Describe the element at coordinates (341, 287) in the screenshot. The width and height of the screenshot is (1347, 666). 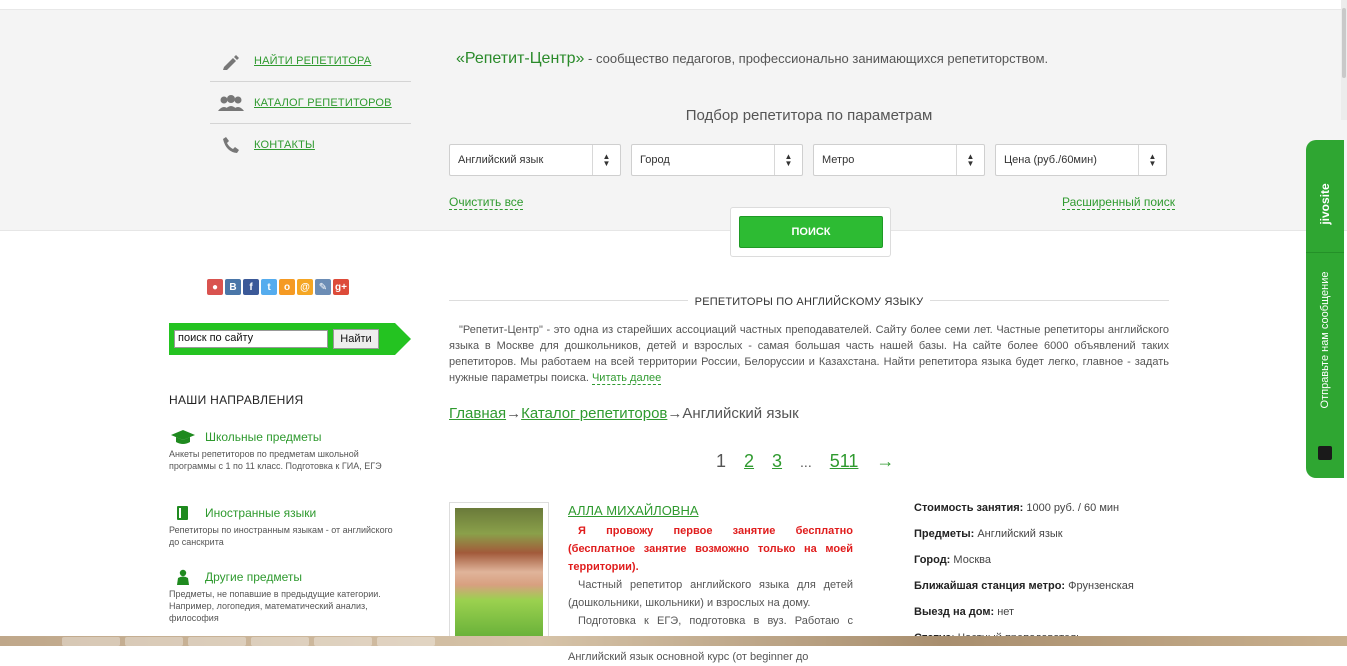
I see `googleplus-icon: g+` at that location.